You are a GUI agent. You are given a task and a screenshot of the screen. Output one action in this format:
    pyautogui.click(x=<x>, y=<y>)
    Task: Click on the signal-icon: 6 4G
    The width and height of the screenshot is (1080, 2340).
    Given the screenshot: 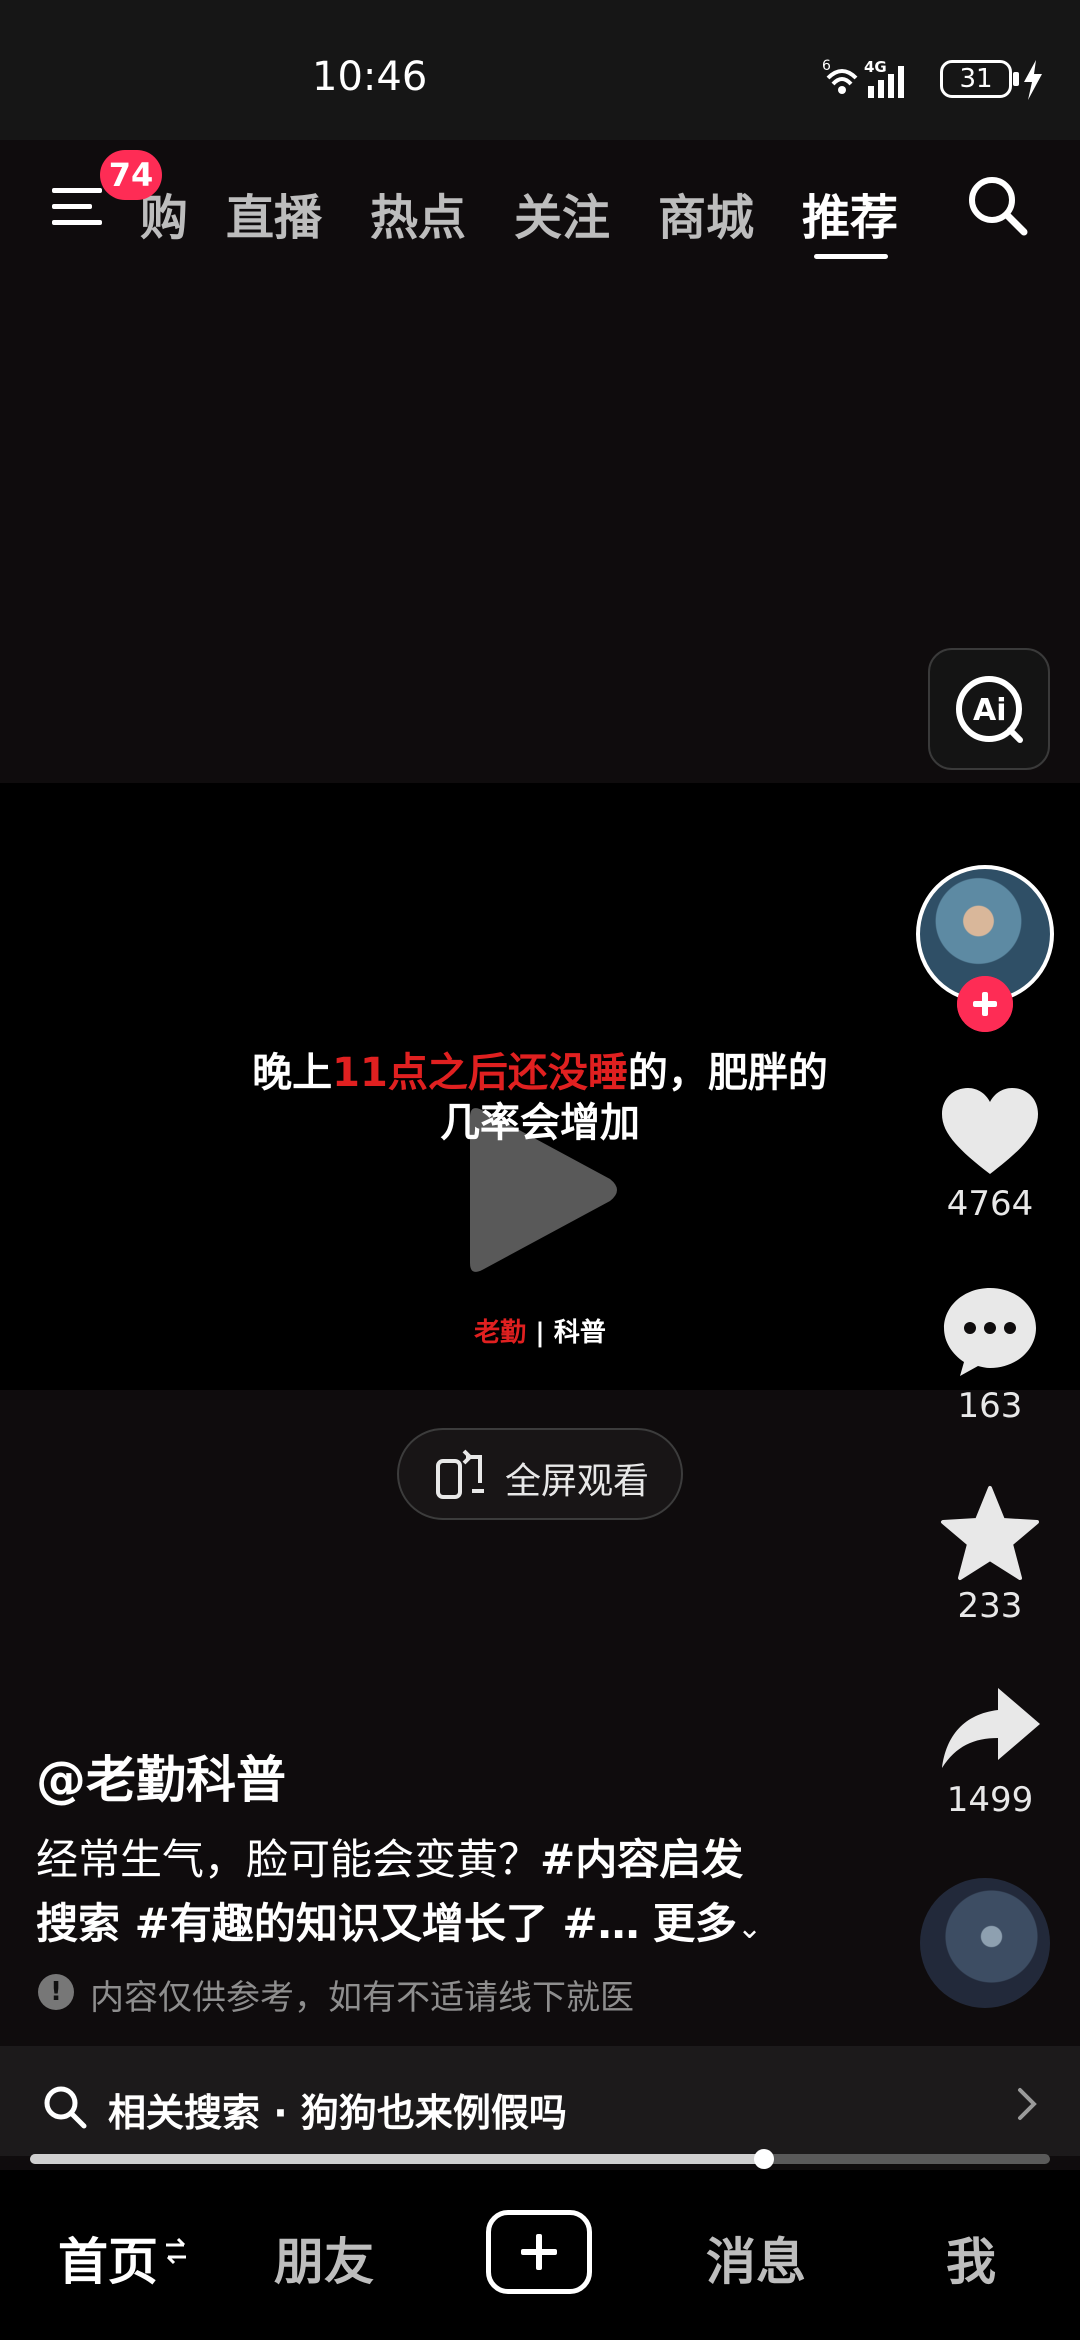 What is the action you would take?
    pyautogui.click(x=863, y=78)
    